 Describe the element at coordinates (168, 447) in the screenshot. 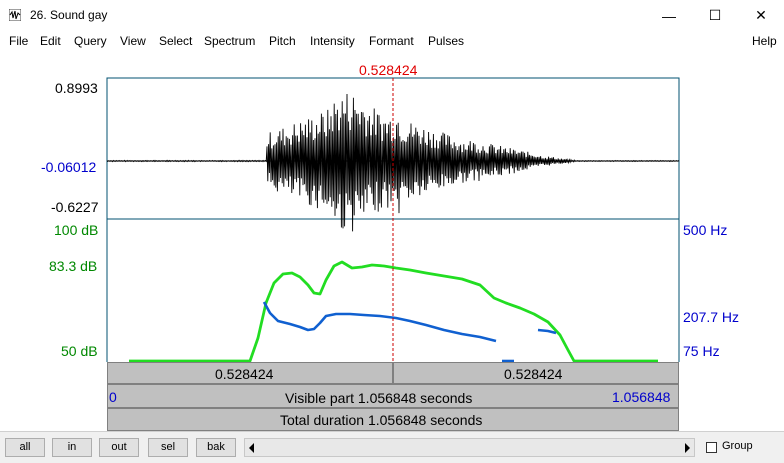

I see `zoom-sel-button: sel` at that location.